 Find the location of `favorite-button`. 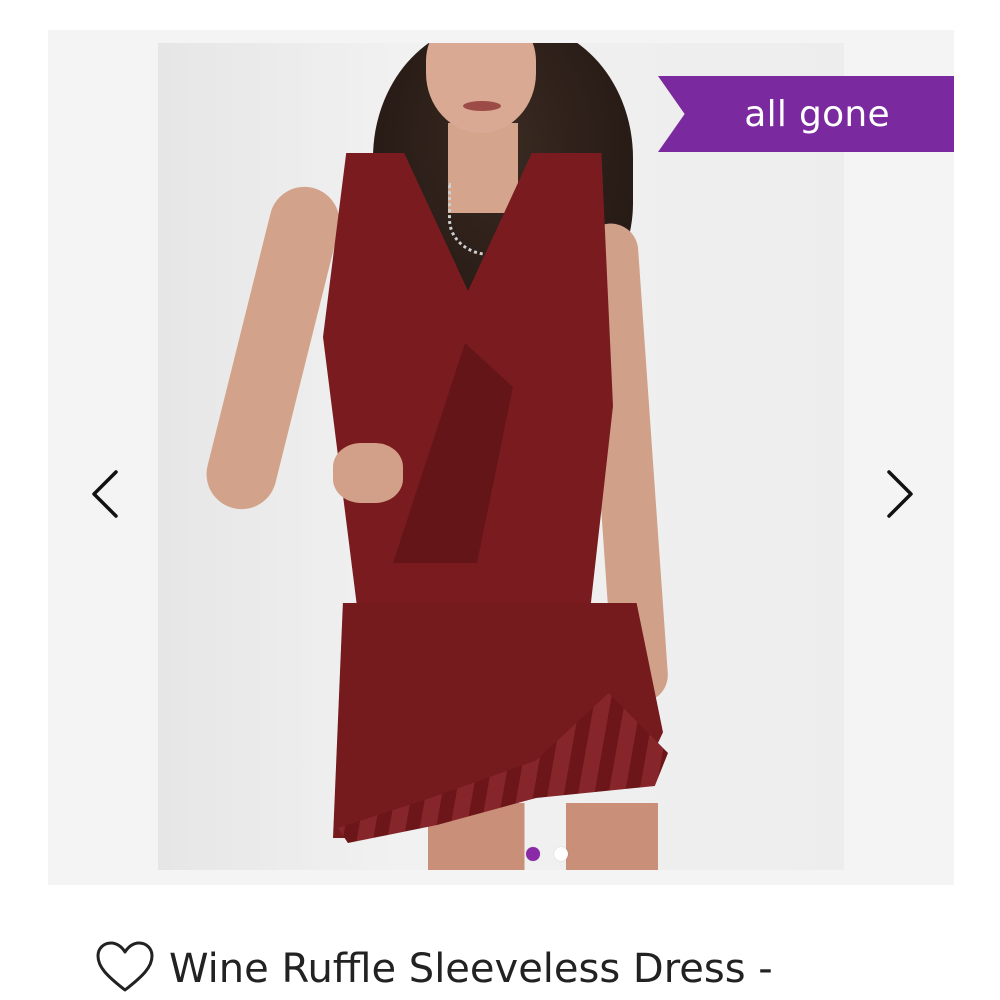

favorite-button is located at coordinates (125, 969).